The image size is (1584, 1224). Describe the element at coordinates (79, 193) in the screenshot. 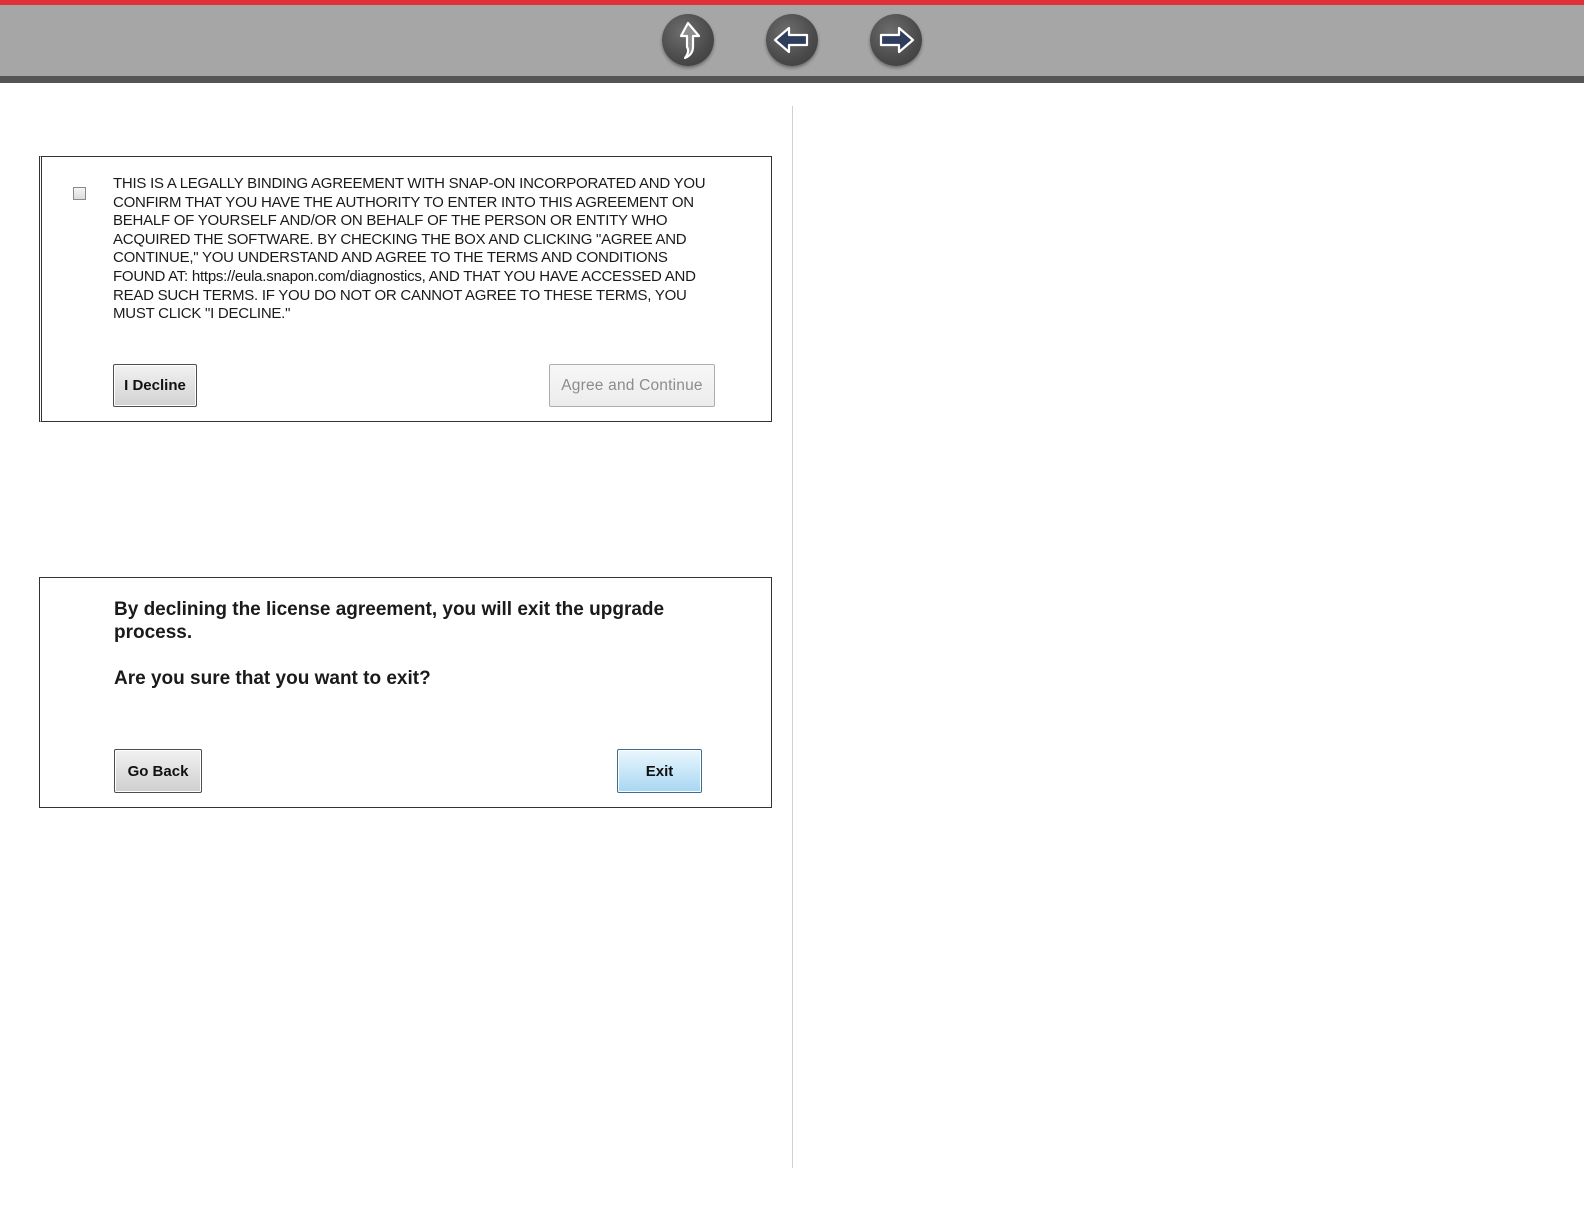

I see `eula-agree-checkbox` at that location.